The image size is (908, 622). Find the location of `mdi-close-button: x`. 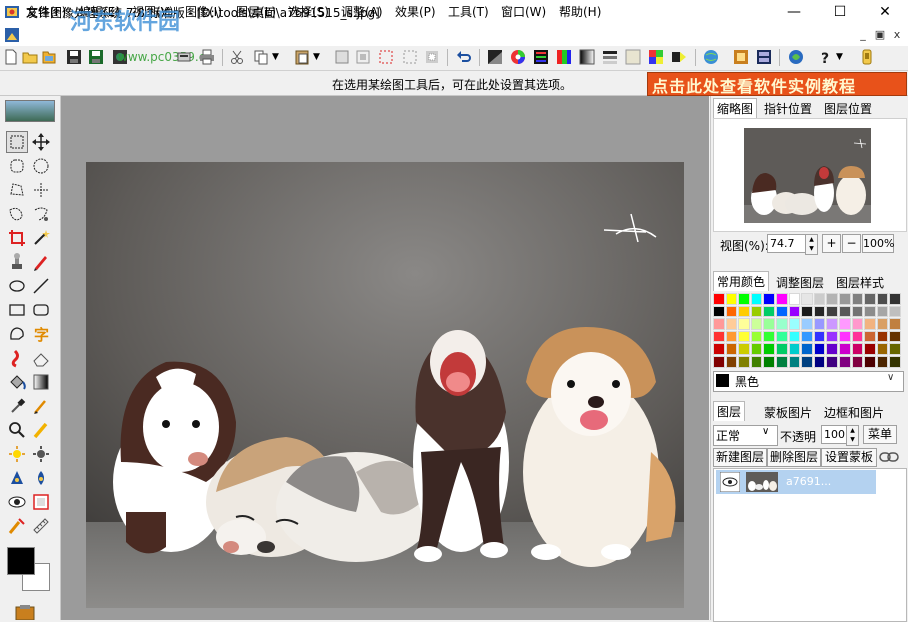

mdi-close-button: x is located at coordinates (897, 34).